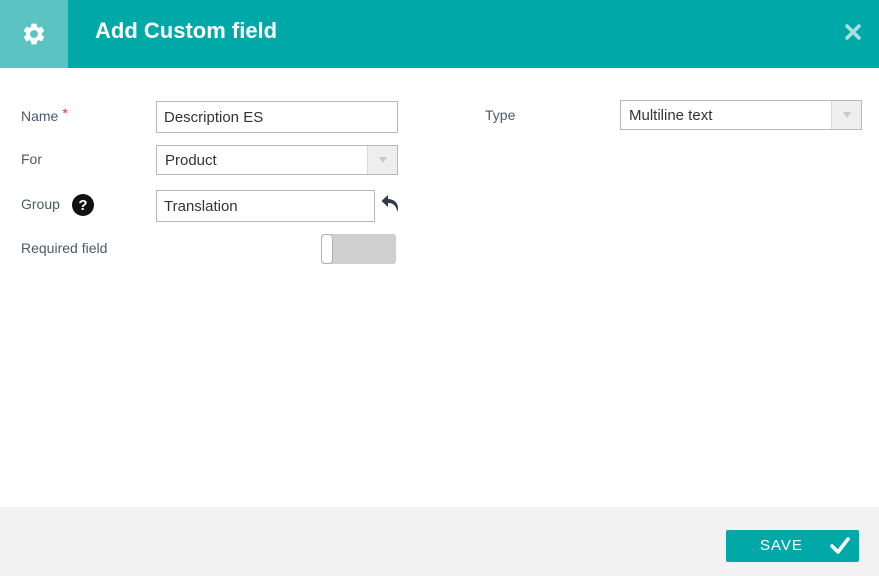 The height and width of the screenshot is (576, 879). What do you see at coordinates (840, 545) in the screenshot?
I see `checkmark-icon` at bounding box center [840, 545].